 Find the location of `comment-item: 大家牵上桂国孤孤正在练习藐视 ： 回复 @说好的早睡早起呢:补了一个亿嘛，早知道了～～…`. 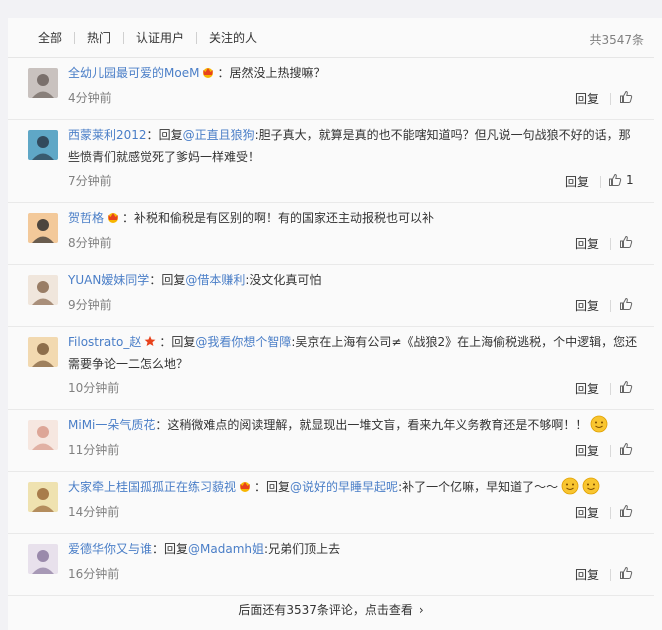

comment-item: 大家牵上桂国孤孤正在练习藐视 ： 回复 @说好的早睡早起呢:补了一个亿嘛，早知道了～～… is located at coordinates (331, 503).